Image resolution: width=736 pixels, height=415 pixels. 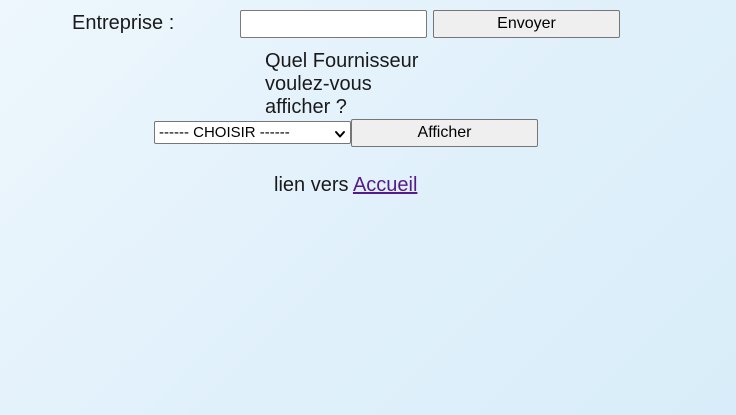 I want to click on chevron-down-icon, so click(x=340, y=133).